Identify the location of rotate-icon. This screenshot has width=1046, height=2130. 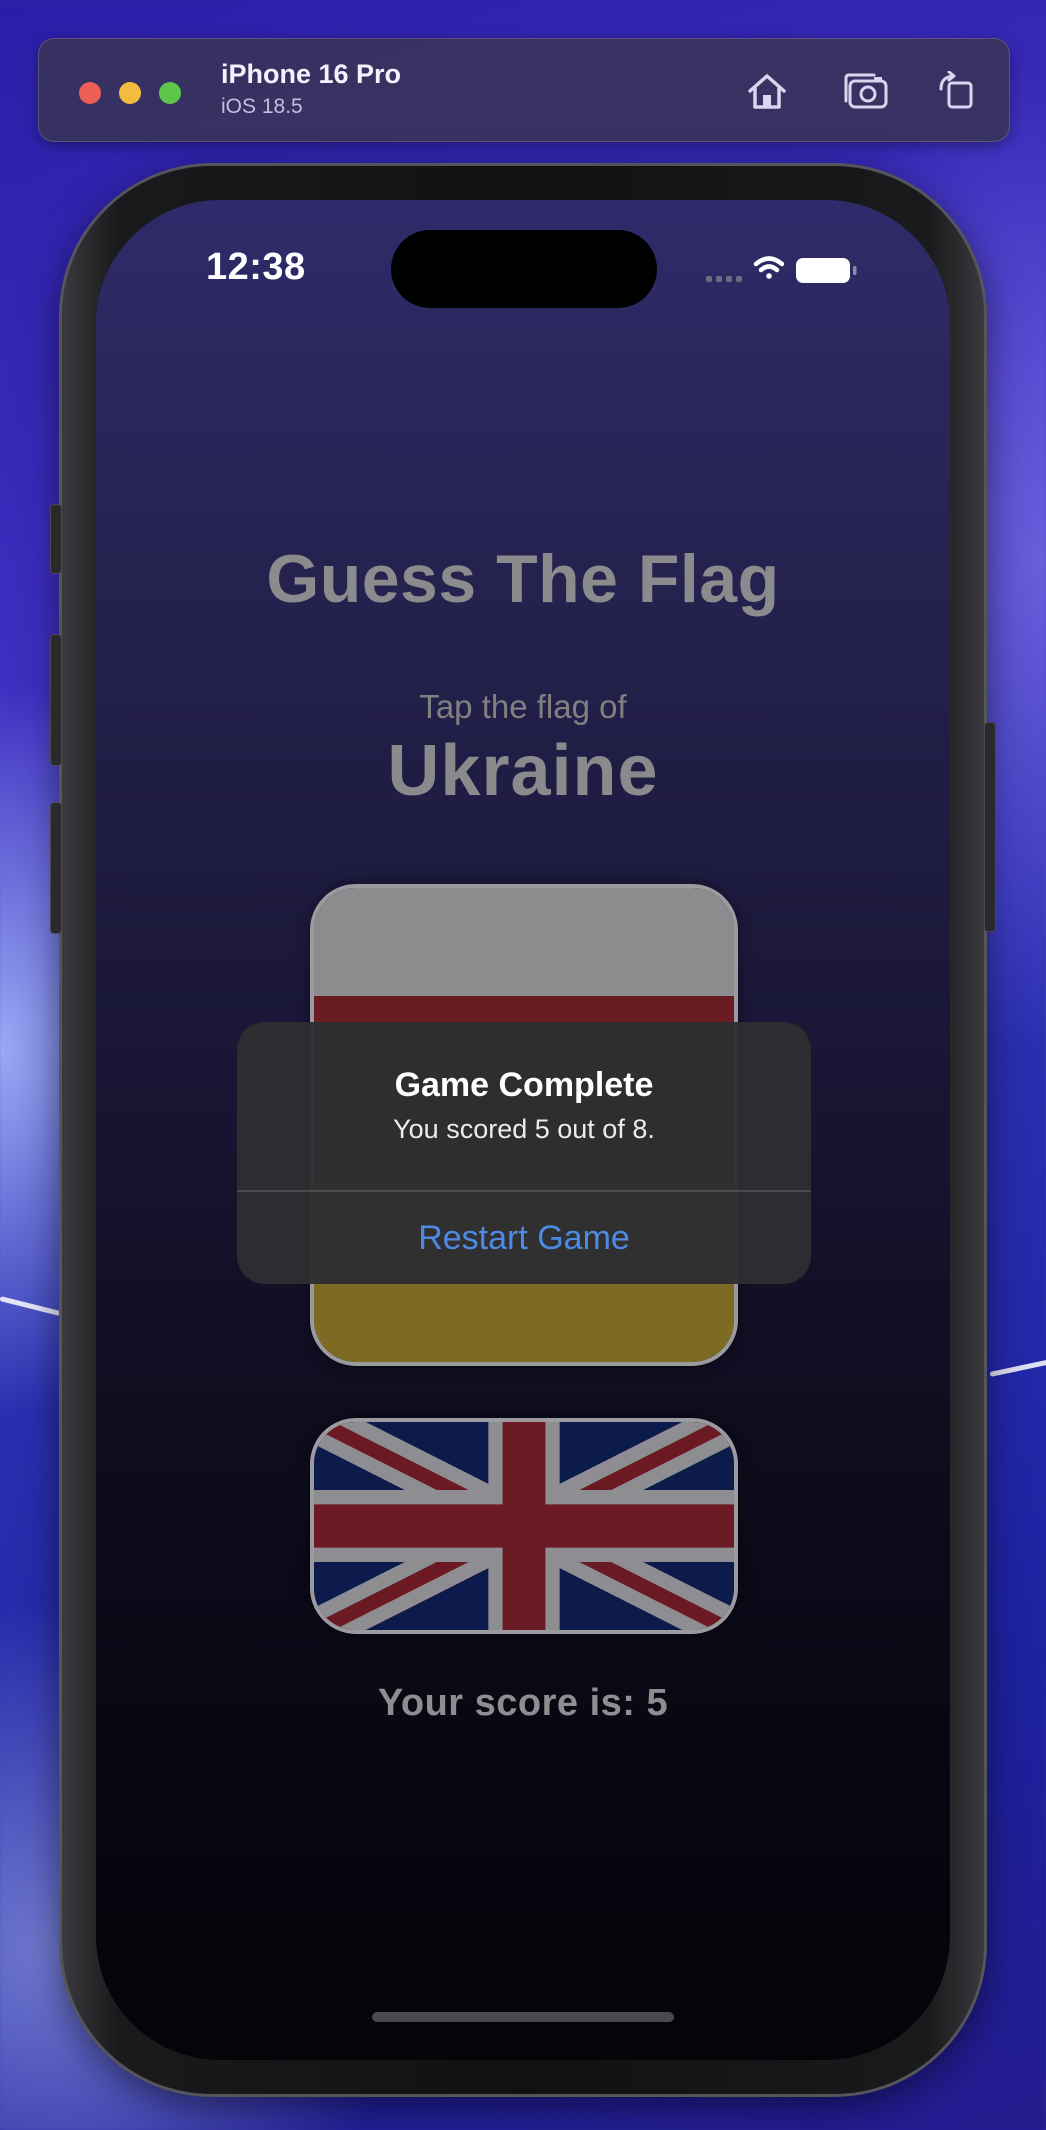
(956, 90).